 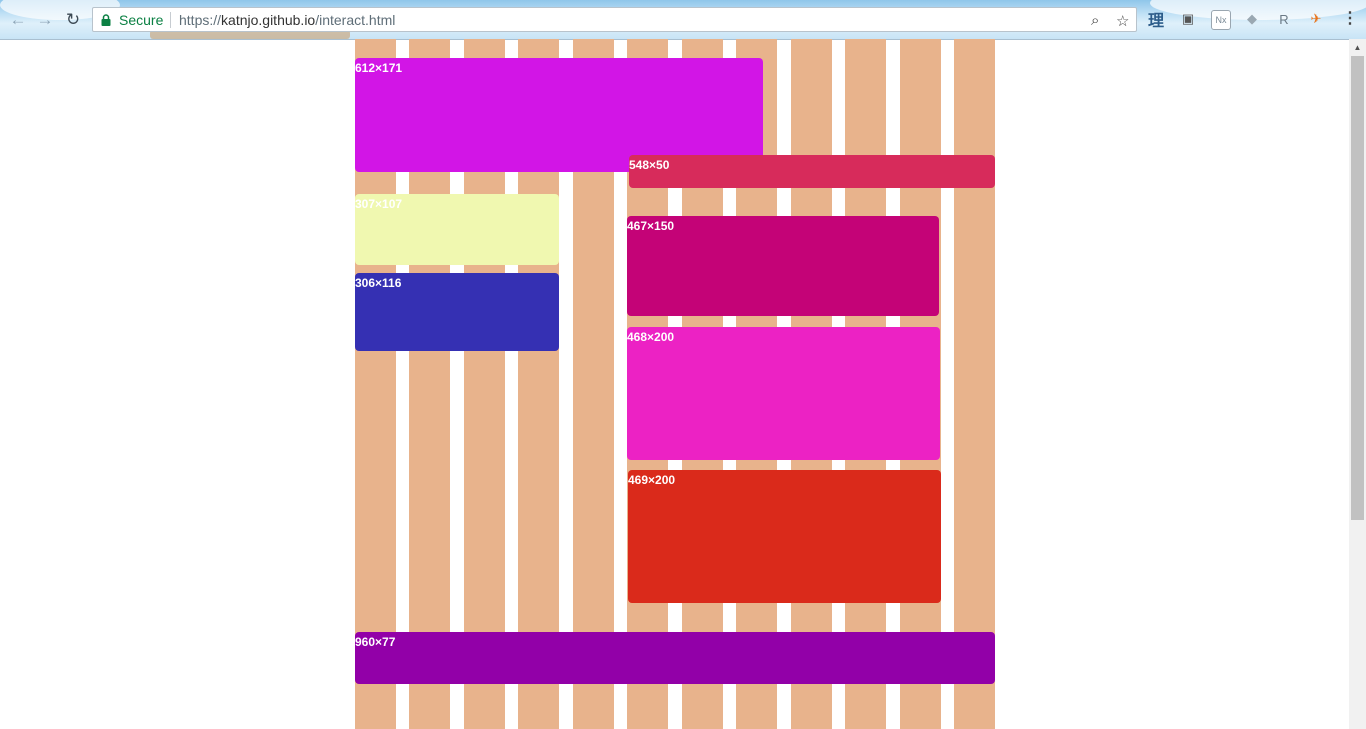 I want to click on resizable-panel: 548×50, so click(x=812, y=171).